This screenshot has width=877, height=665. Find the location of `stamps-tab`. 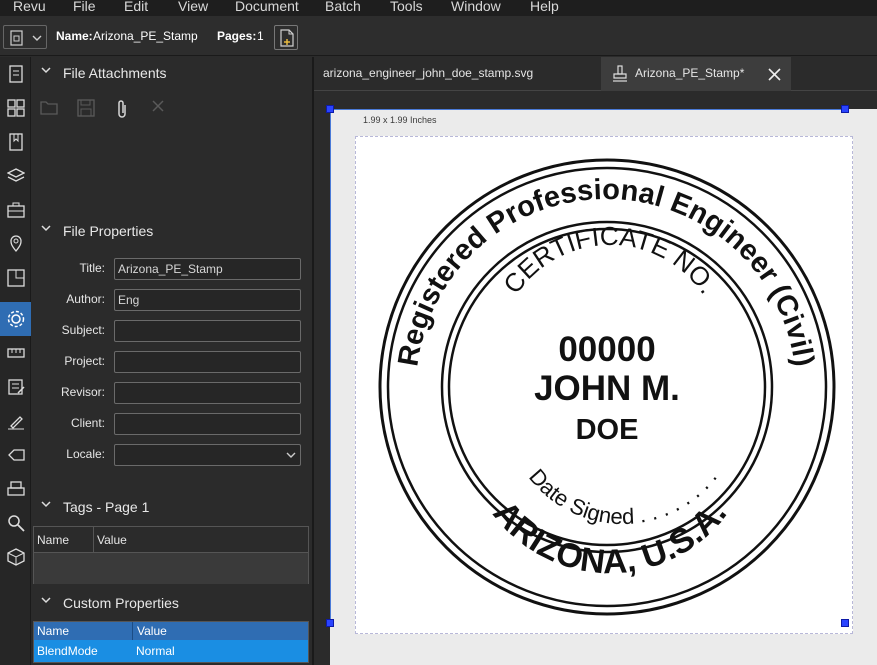

stamps-tab is located at coordinates (15, 489).